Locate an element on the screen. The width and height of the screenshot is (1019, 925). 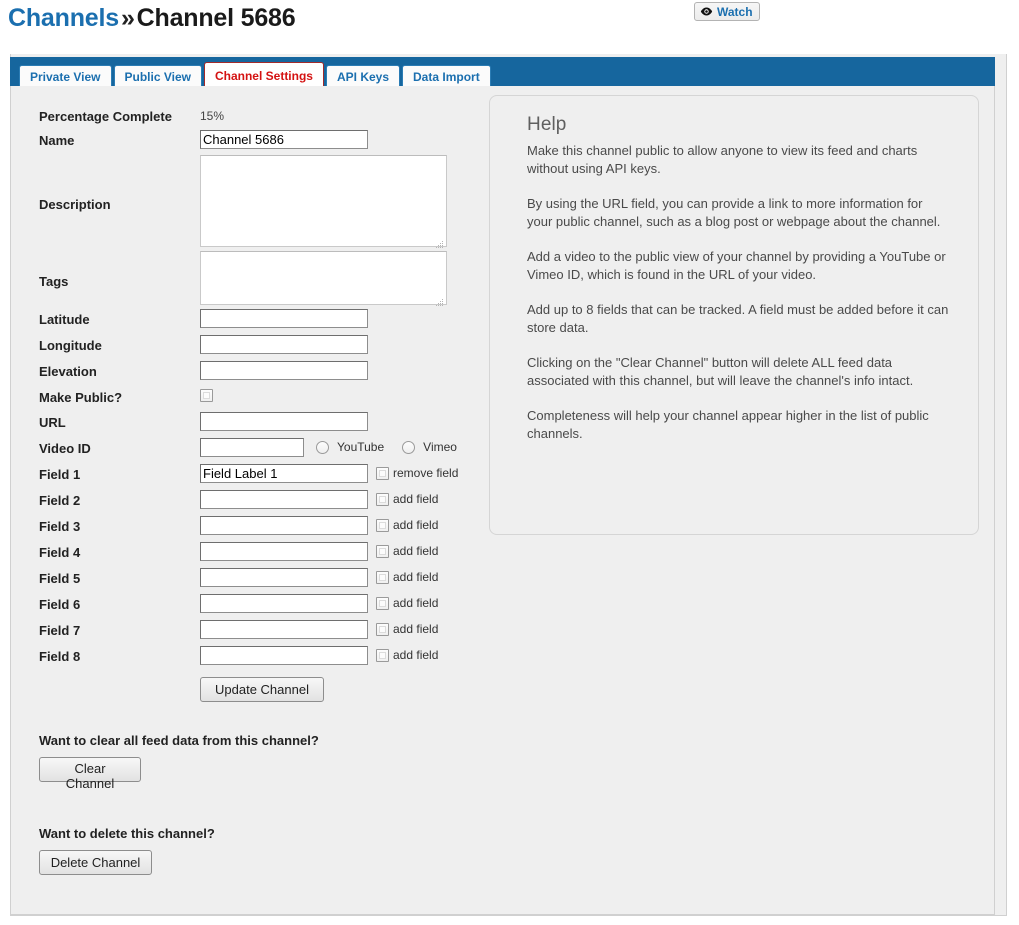
field-2-toggle-checkbox is located at coordinates (382, 499).